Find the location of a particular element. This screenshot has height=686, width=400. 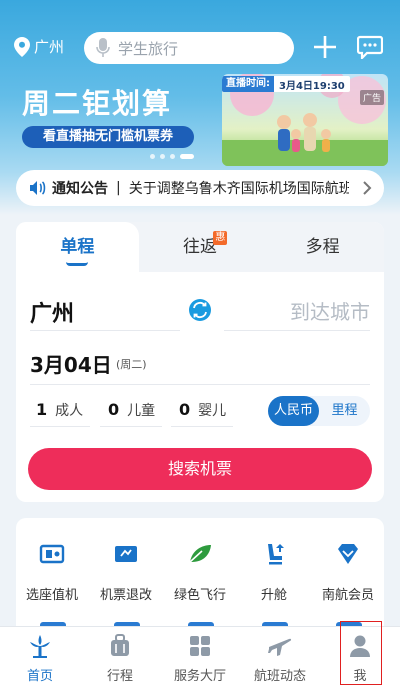

banner-subtitle: 看直播抽无门槛机票券 is located at coordinates (108, 137).